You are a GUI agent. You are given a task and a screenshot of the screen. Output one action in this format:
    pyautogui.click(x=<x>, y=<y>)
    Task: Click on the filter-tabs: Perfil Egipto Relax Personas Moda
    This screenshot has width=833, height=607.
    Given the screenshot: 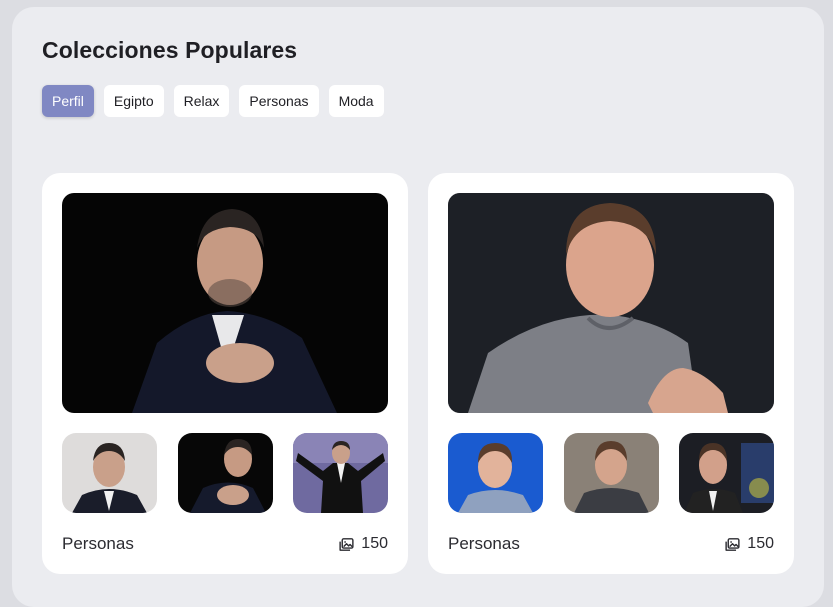 What is the action you would take?
    pyautogui.click(x=213, y=101)
    